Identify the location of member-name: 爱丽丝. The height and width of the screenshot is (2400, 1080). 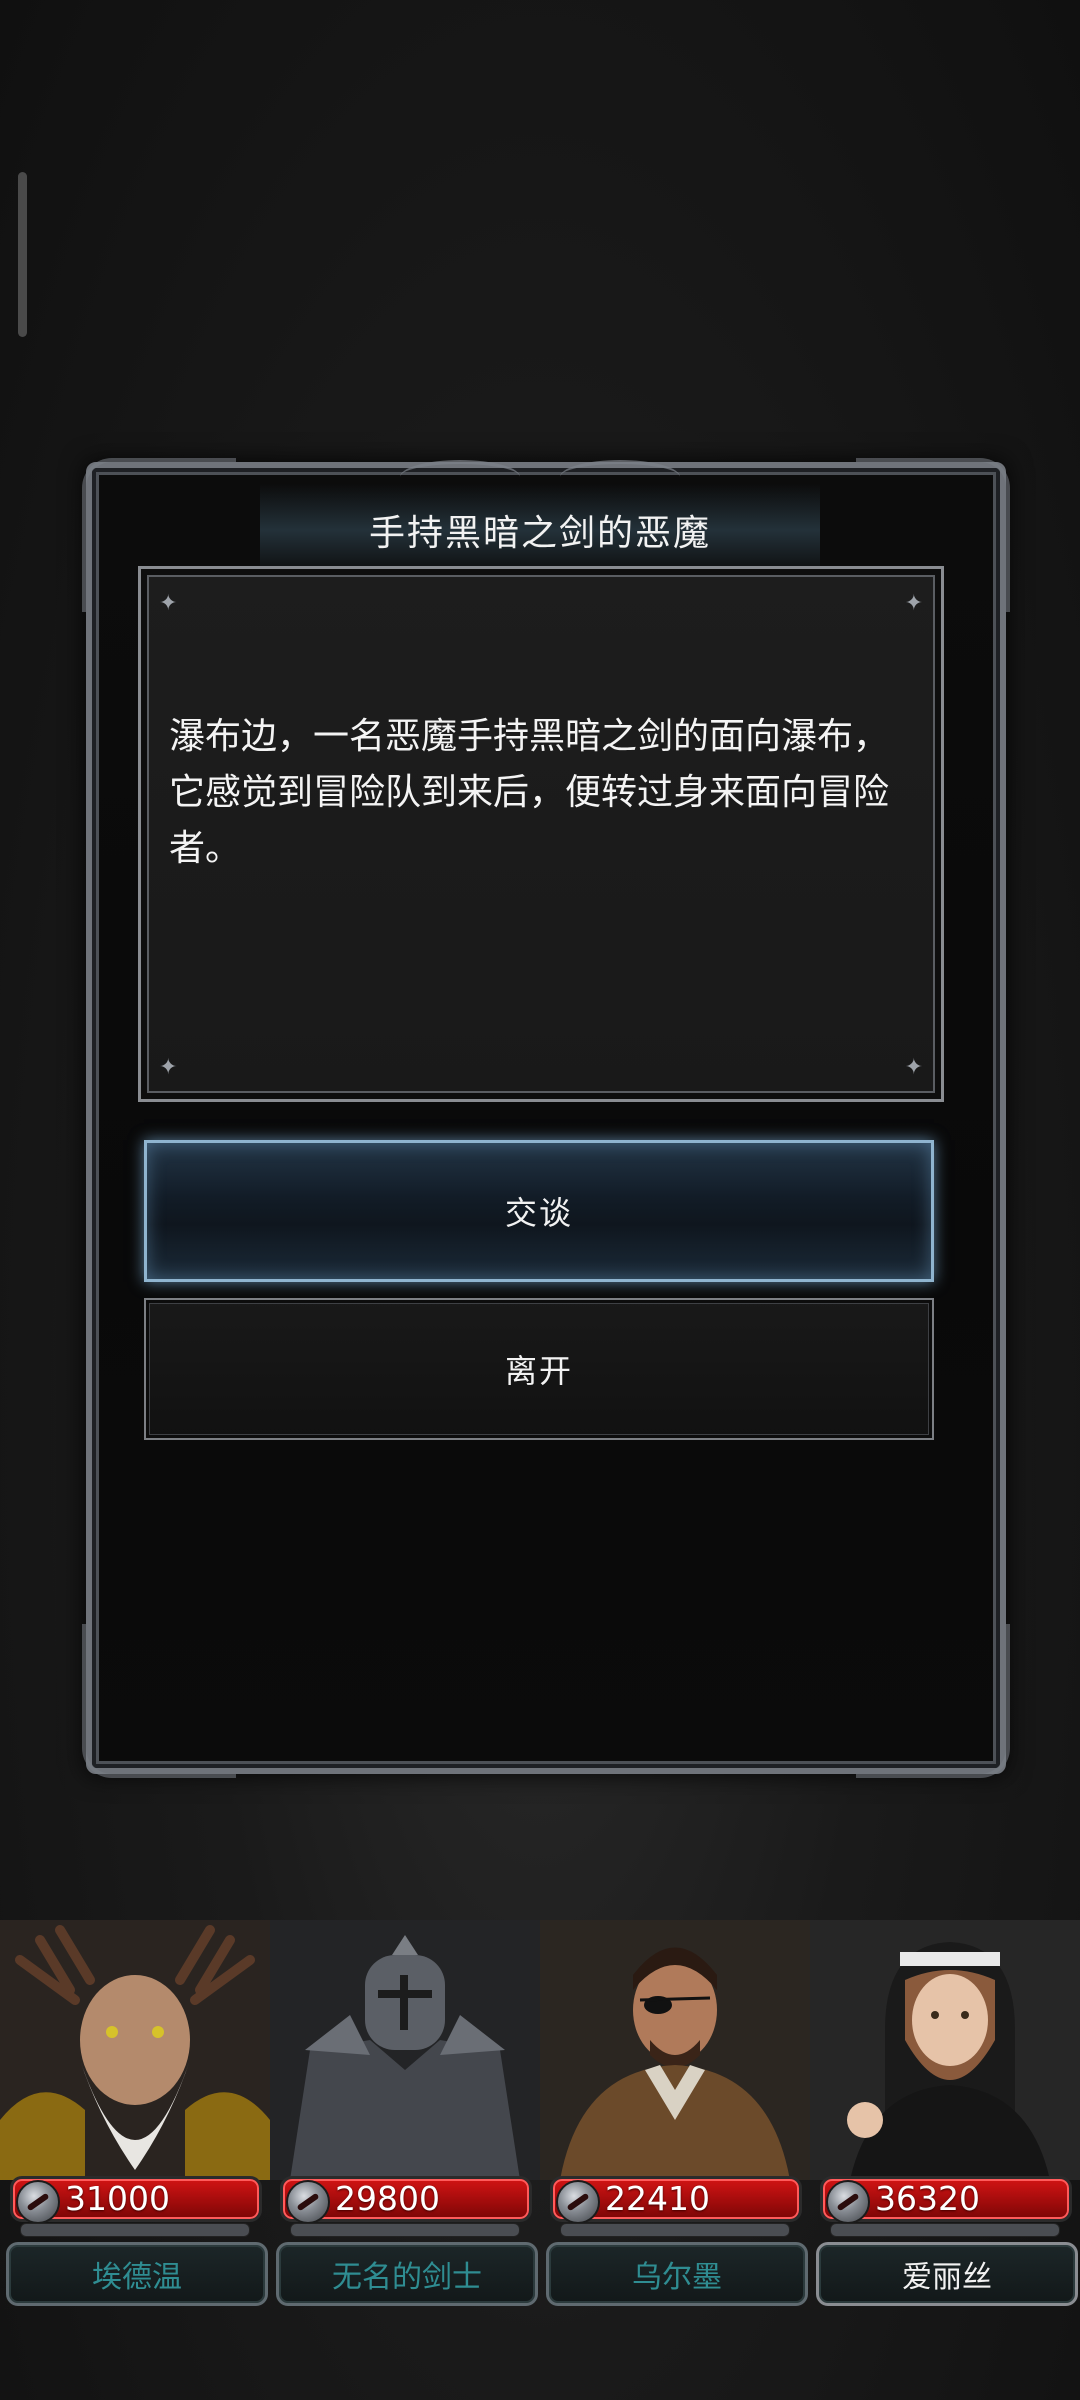
(947, 2274).